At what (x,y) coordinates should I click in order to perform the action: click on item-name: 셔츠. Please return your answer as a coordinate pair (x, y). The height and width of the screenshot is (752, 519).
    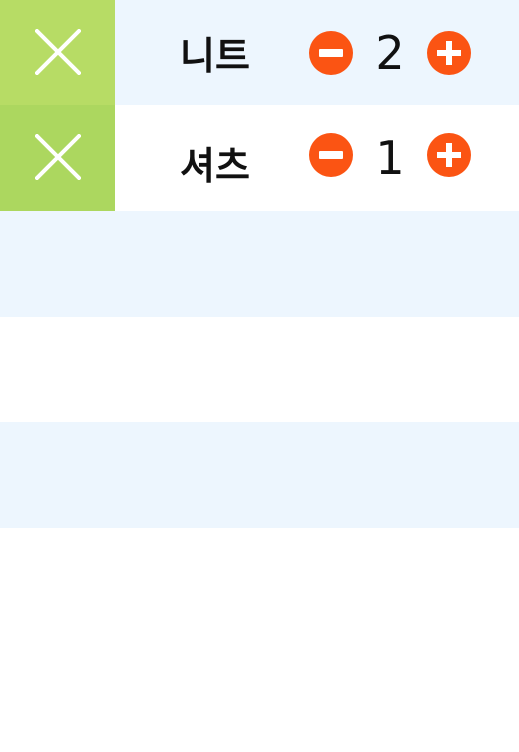
    Looking at the image, I should click on (215, 165).